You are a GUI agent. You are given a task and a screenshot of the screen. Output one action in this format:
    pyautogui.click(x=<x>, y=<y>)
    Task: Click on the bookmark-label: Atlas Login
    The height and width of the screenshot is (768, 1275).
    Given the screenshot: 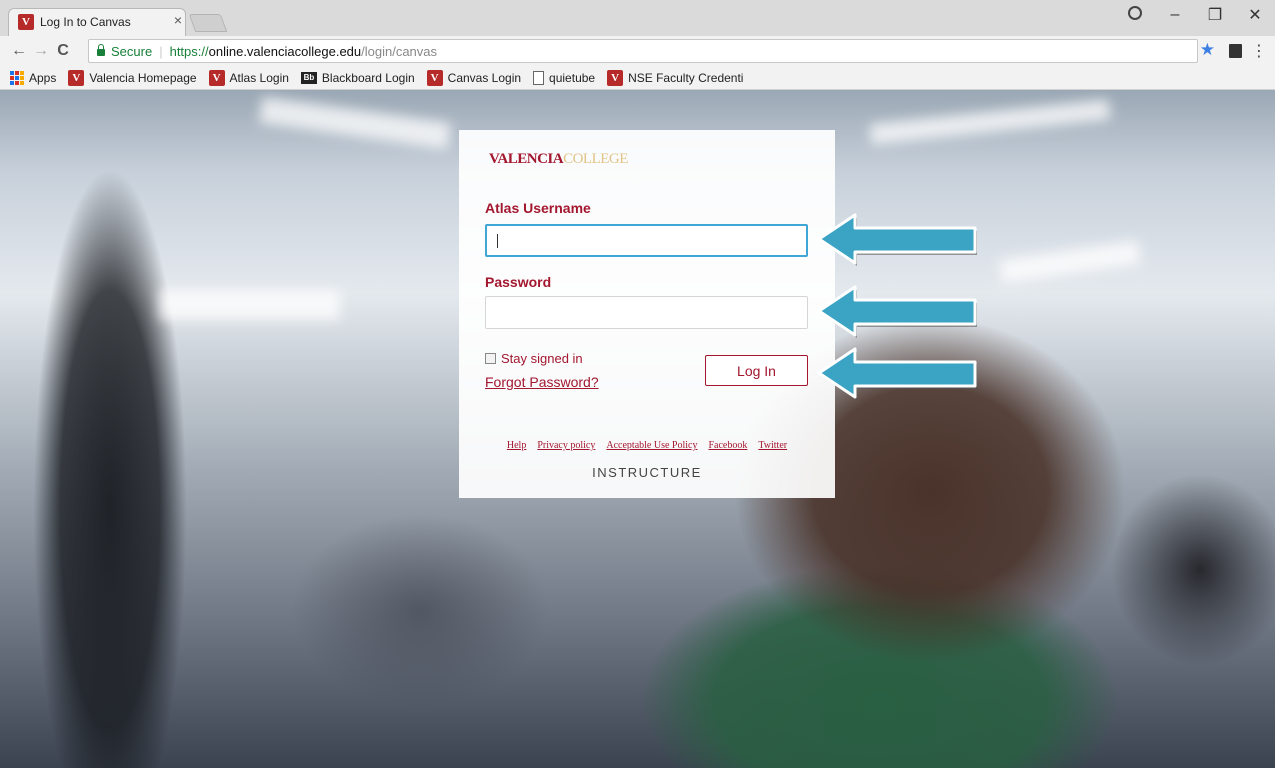 What is the action you would take?
    pyautogui.click(x=259, y=77)
    